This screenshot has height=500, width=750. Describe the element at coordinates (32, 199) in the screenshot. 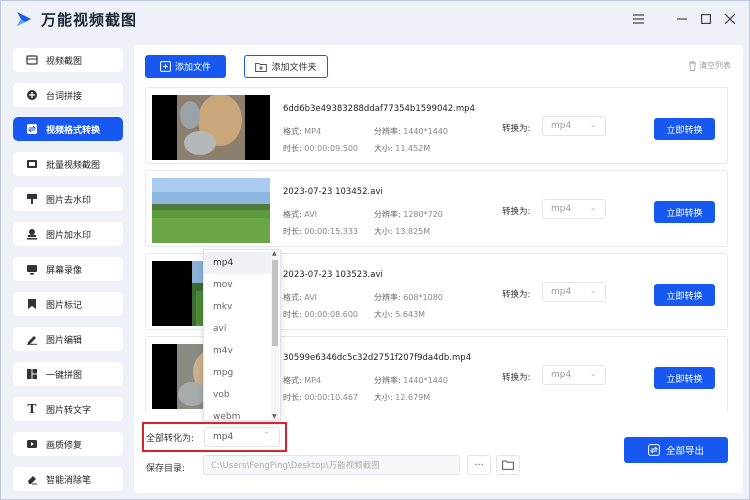

I see `brush-icon` at that location.